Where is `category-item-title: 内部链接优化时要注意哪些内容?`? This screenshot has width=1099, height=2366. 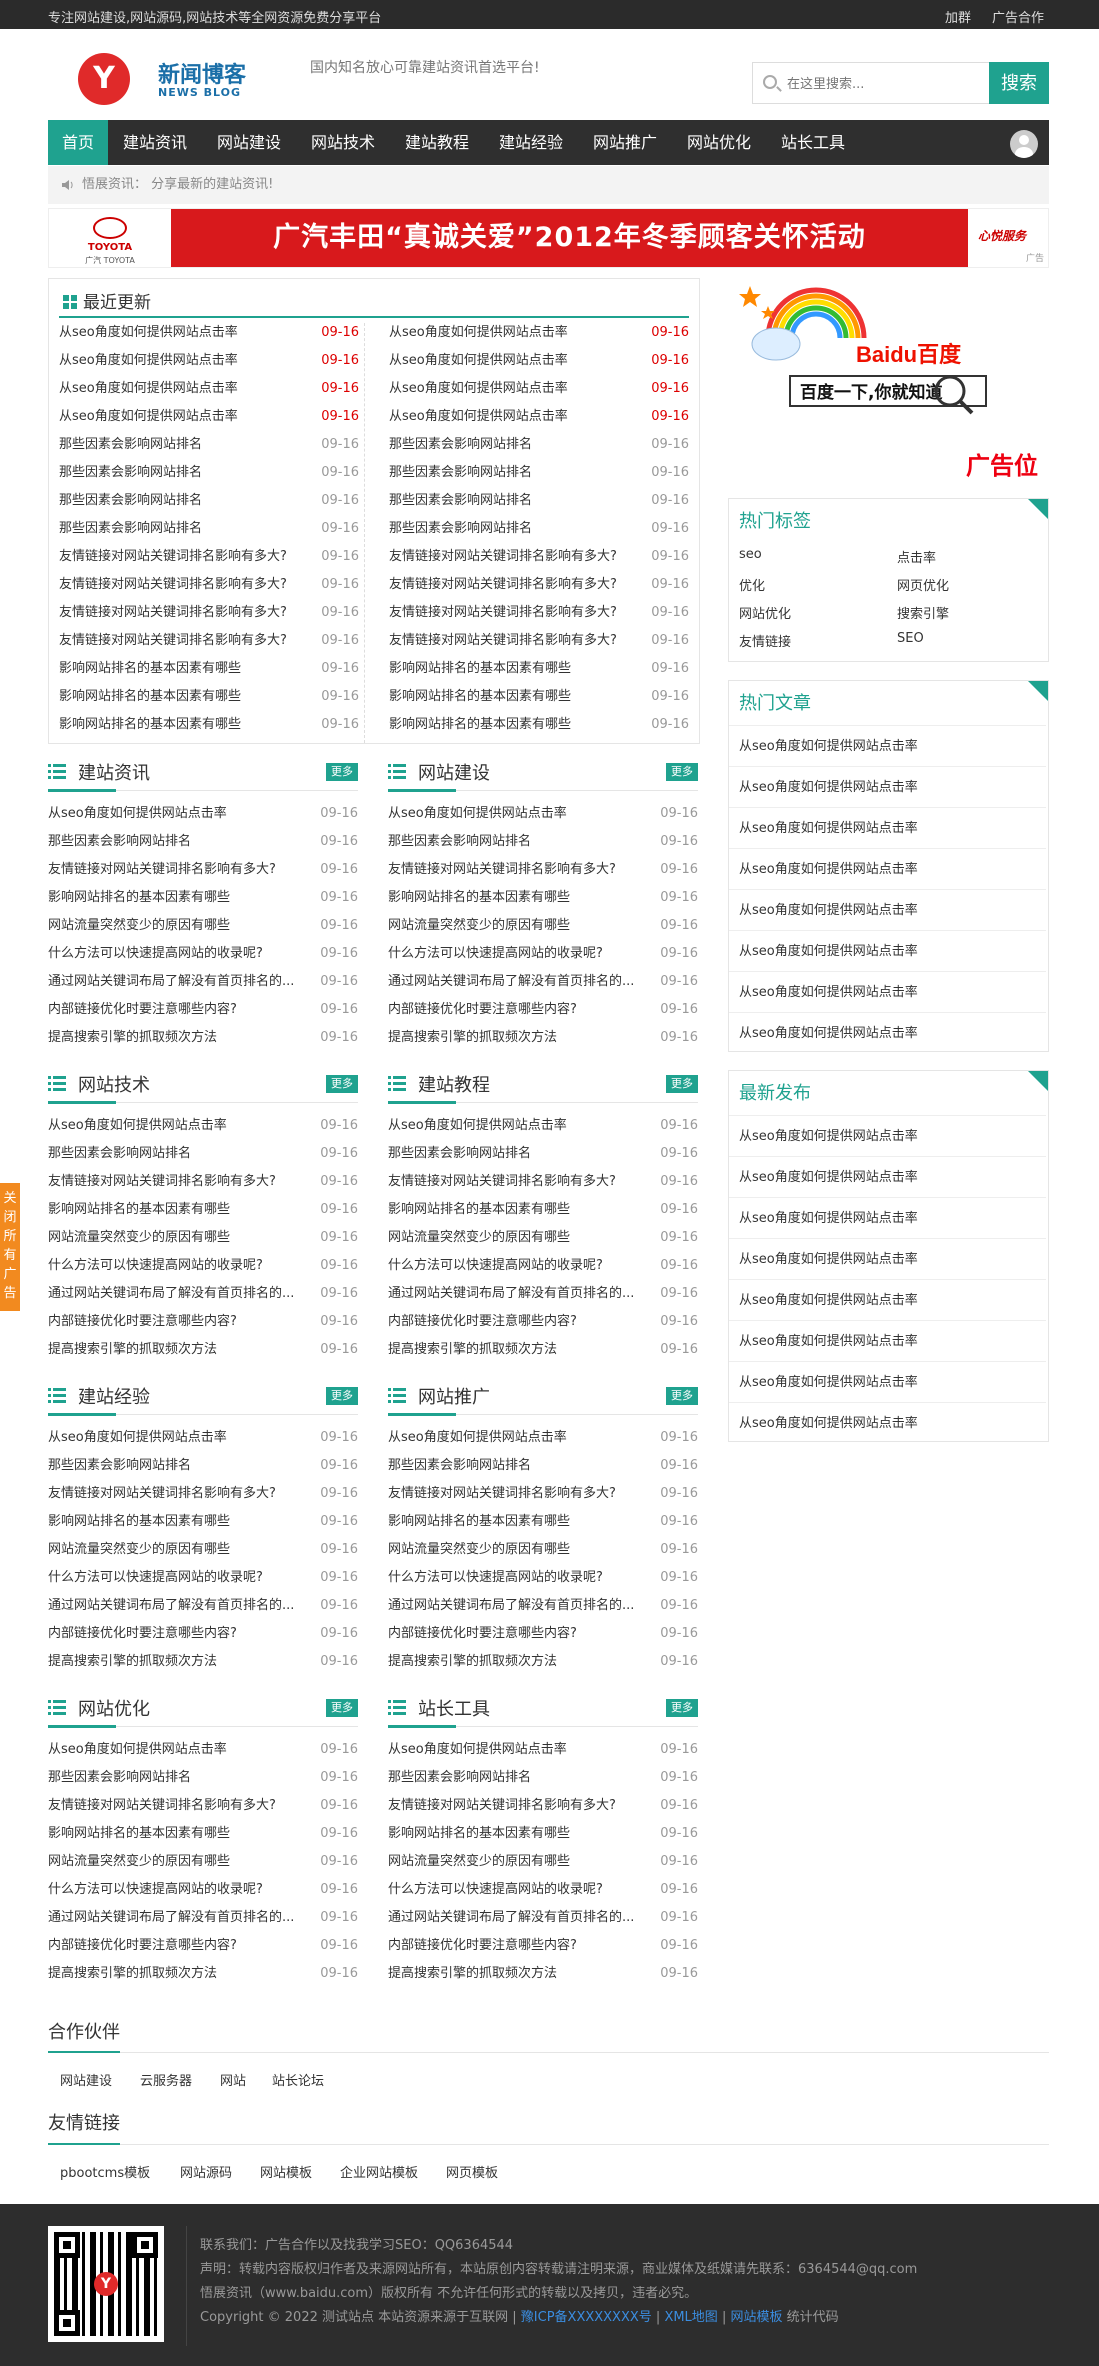
category-item-title: 内部链接优化时要注意哪些内容? is located at coordinates (482, 1010).